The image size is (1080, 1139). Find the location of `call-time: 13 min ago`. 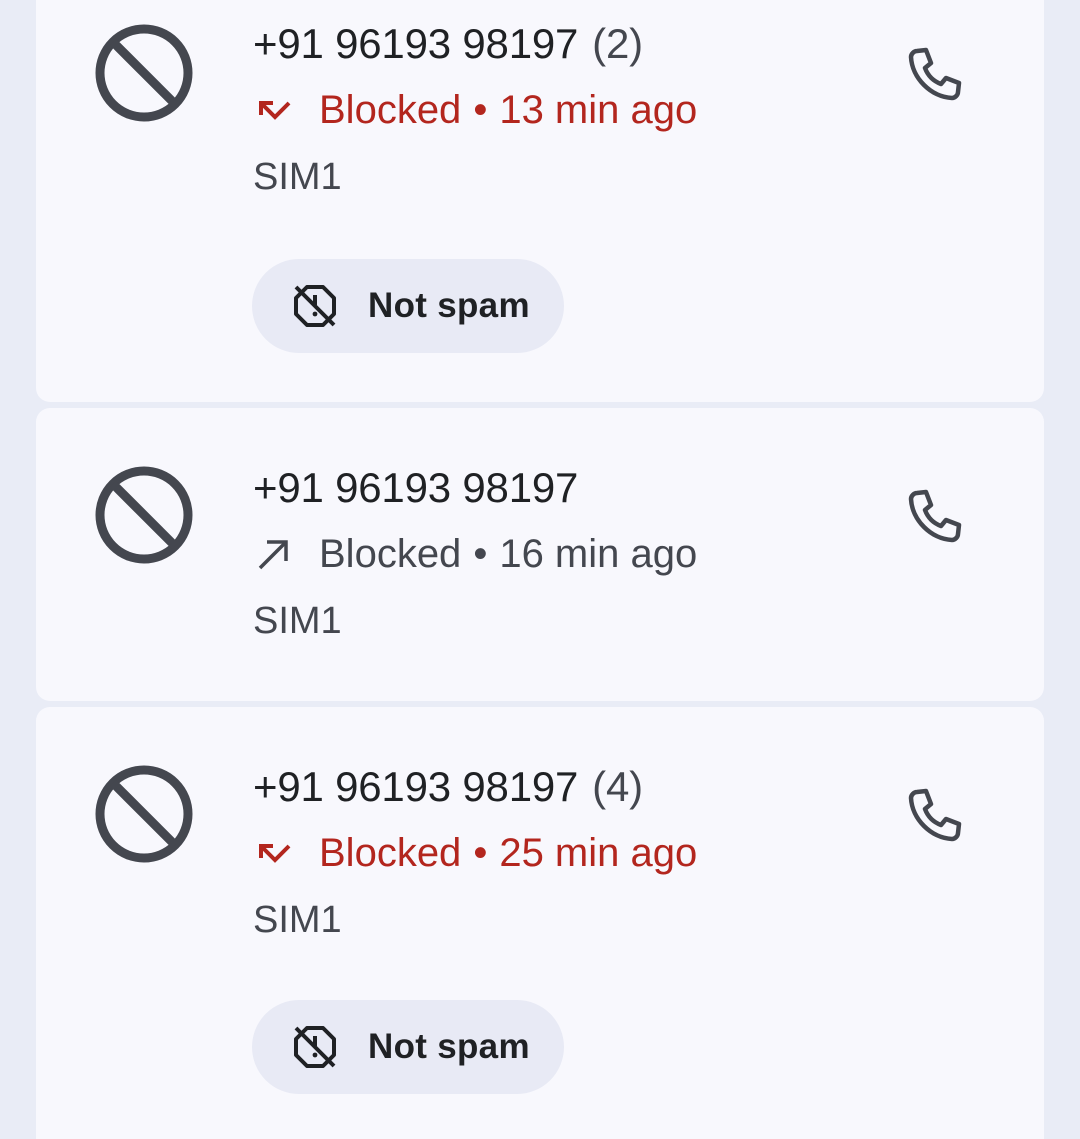

call-time: 13 min ago is located at coordinates (598, 110).